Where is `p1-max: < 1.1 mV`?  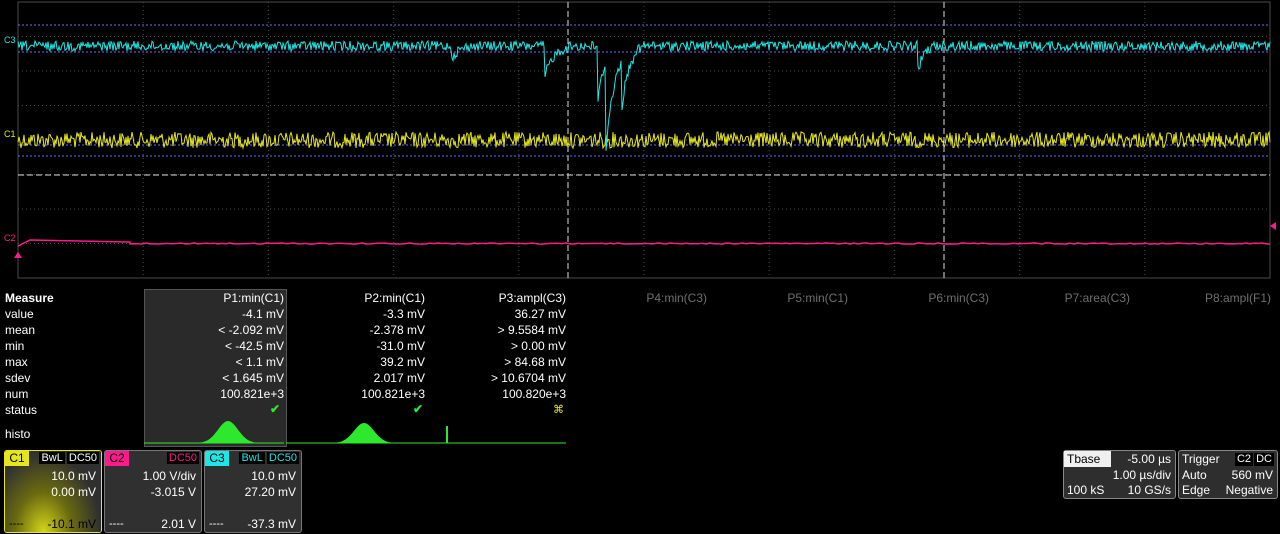 p1-max: < 1.1 mV is located at coordinates (259, 362).